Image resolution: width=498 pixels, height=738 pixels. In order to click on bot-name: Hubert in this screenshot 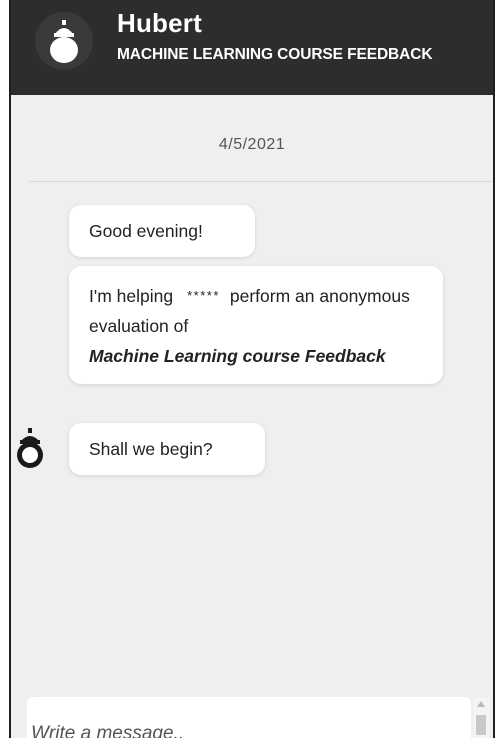, I will do `click(159, 23)`.